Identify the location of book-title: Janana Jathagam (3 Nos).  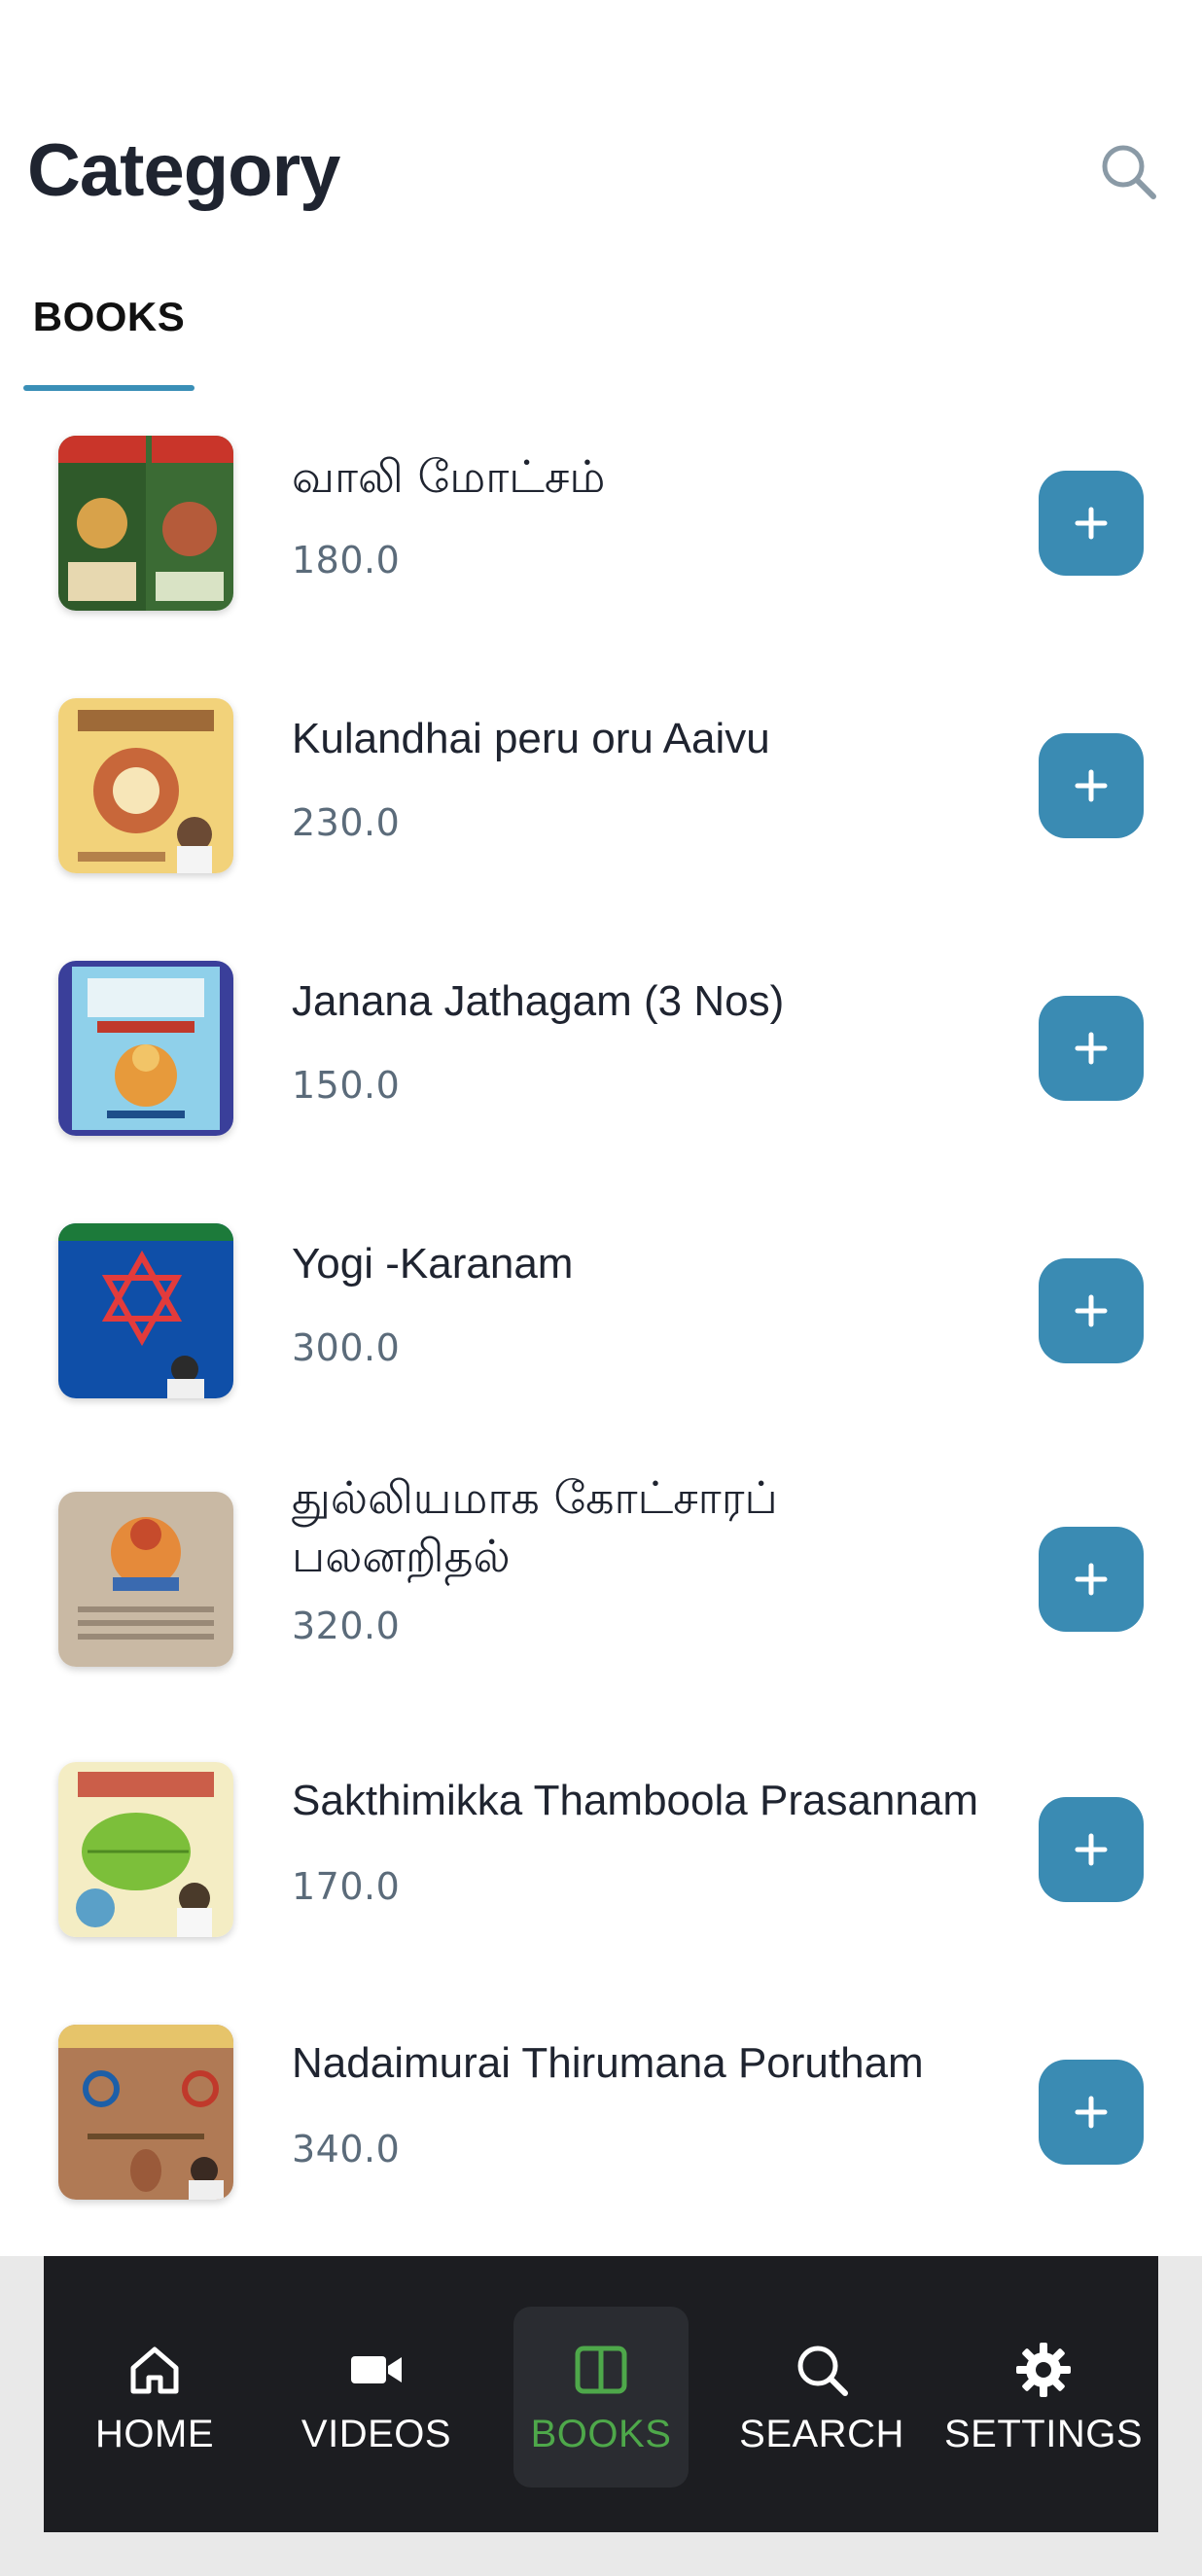
(538, 1001).